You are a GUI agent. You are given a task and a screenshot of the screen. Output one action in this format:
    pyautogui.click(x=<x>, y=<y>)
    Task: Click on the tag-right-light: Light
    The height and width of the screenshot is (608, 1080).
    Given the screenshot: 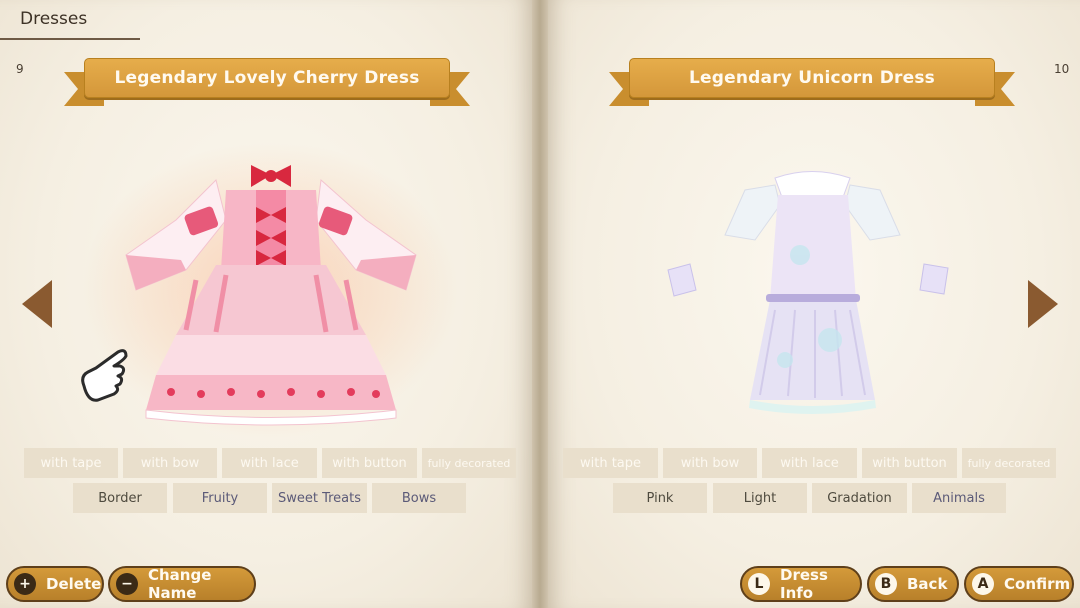 What is the action you would take?
    pyautogui.click(x=760, y=498)
    